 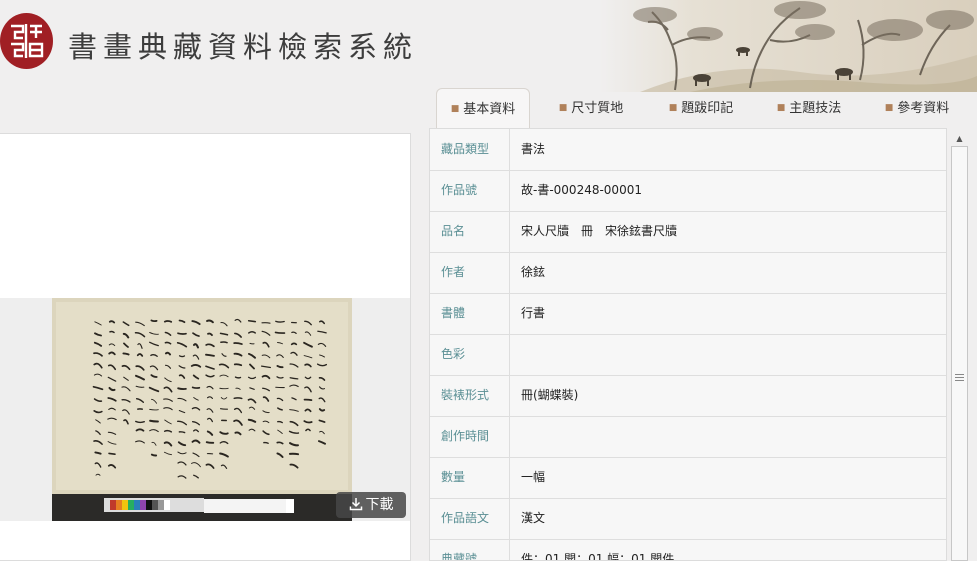 I want to click on info-row-label: 典藏號, so click(x=470, y=549).